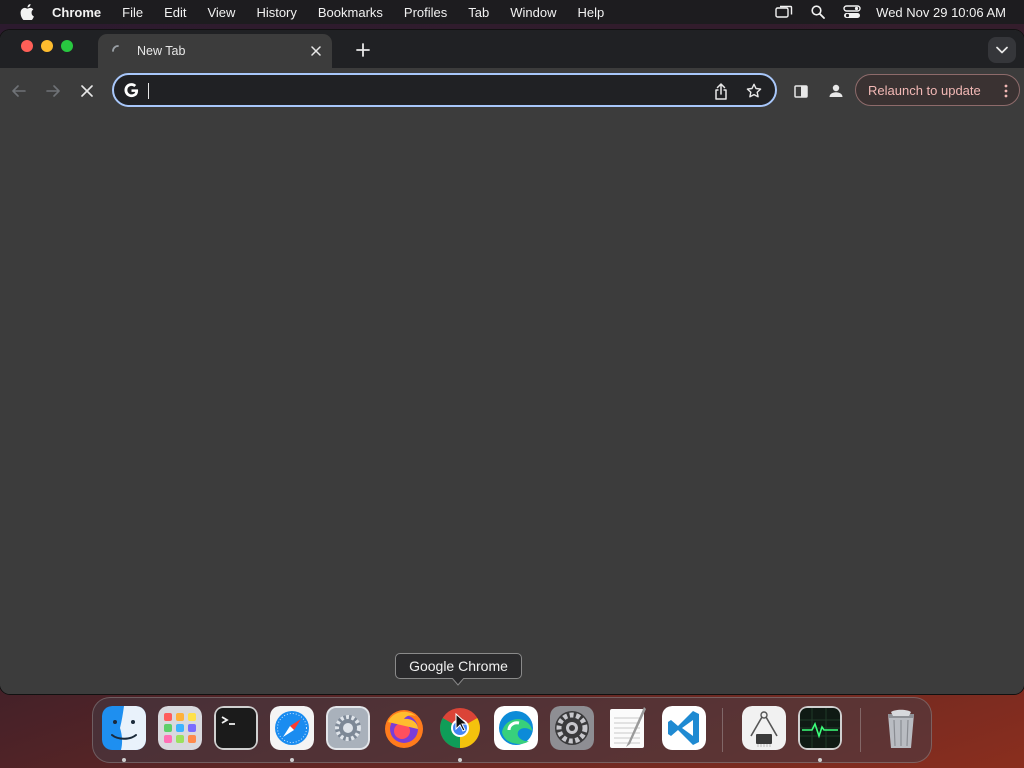 The width and height of the screenshot is (1024, 768). What do you see at coordinates (721, 91) in the screenshot?
I see `share-icon` at bounding box center [721, 91].